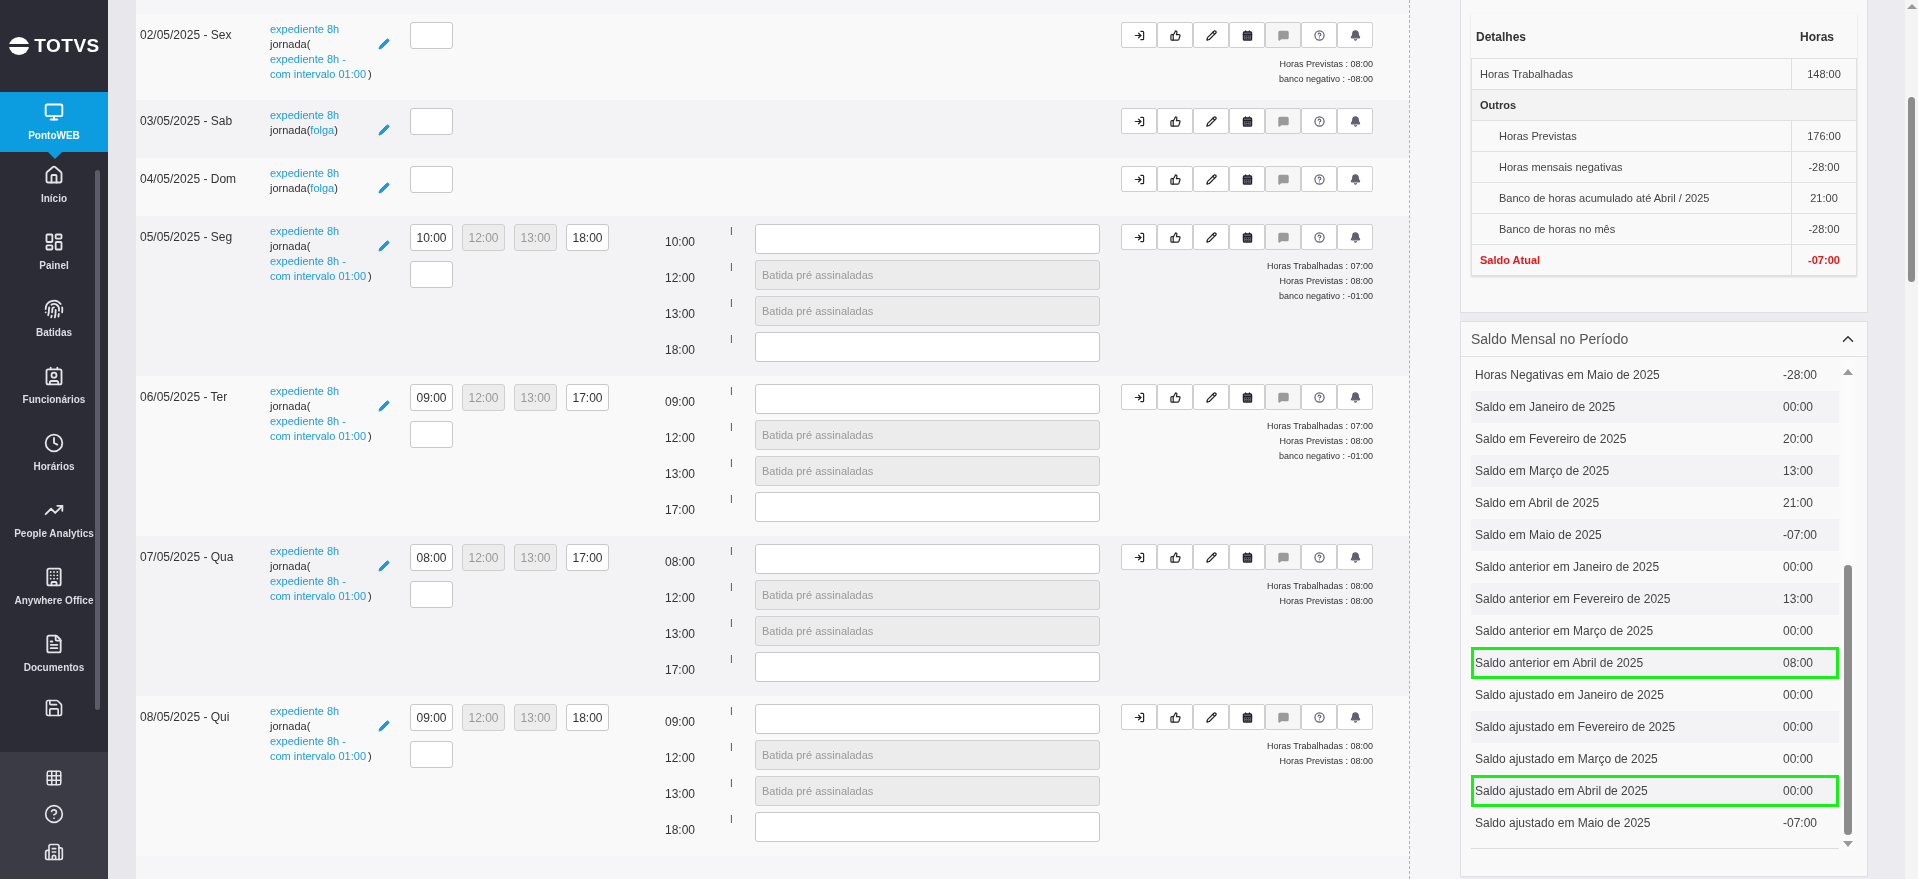 This screenshot has width=1918, height=879. Describe the element at coordinates (54, 777) in the screenshot. I see `apps-grid-icon` at that location.